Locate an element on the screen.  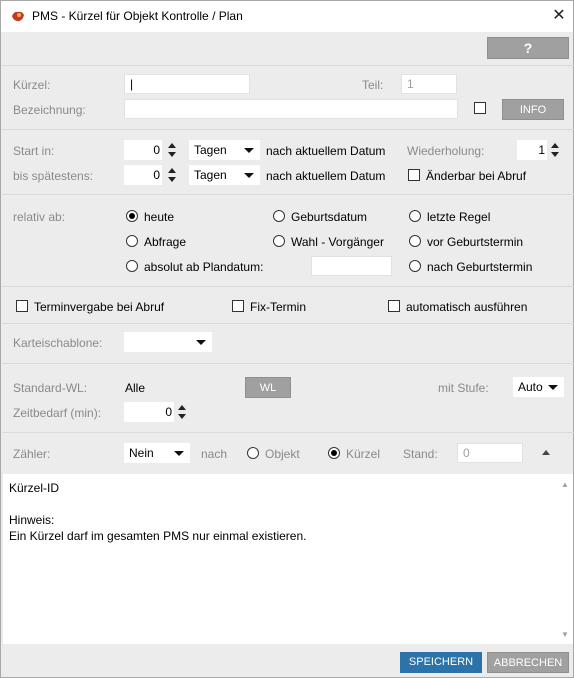
notes-scrollbar: ▲ ▼ is located at coordinates (565, 559).